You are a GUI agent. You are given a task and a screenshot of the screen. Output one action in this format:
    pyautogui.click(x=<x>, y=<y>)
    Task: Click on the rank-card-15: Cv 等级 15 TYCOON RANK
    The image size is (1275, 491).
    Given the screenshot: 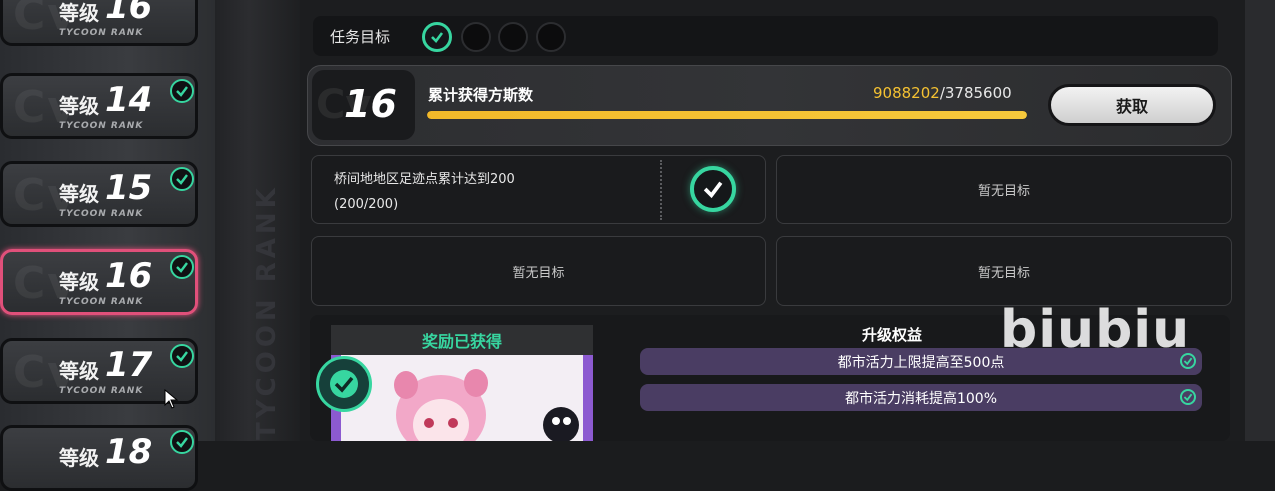 What is the action you would take?
    pyautogui.click(x=99, y=194)
    